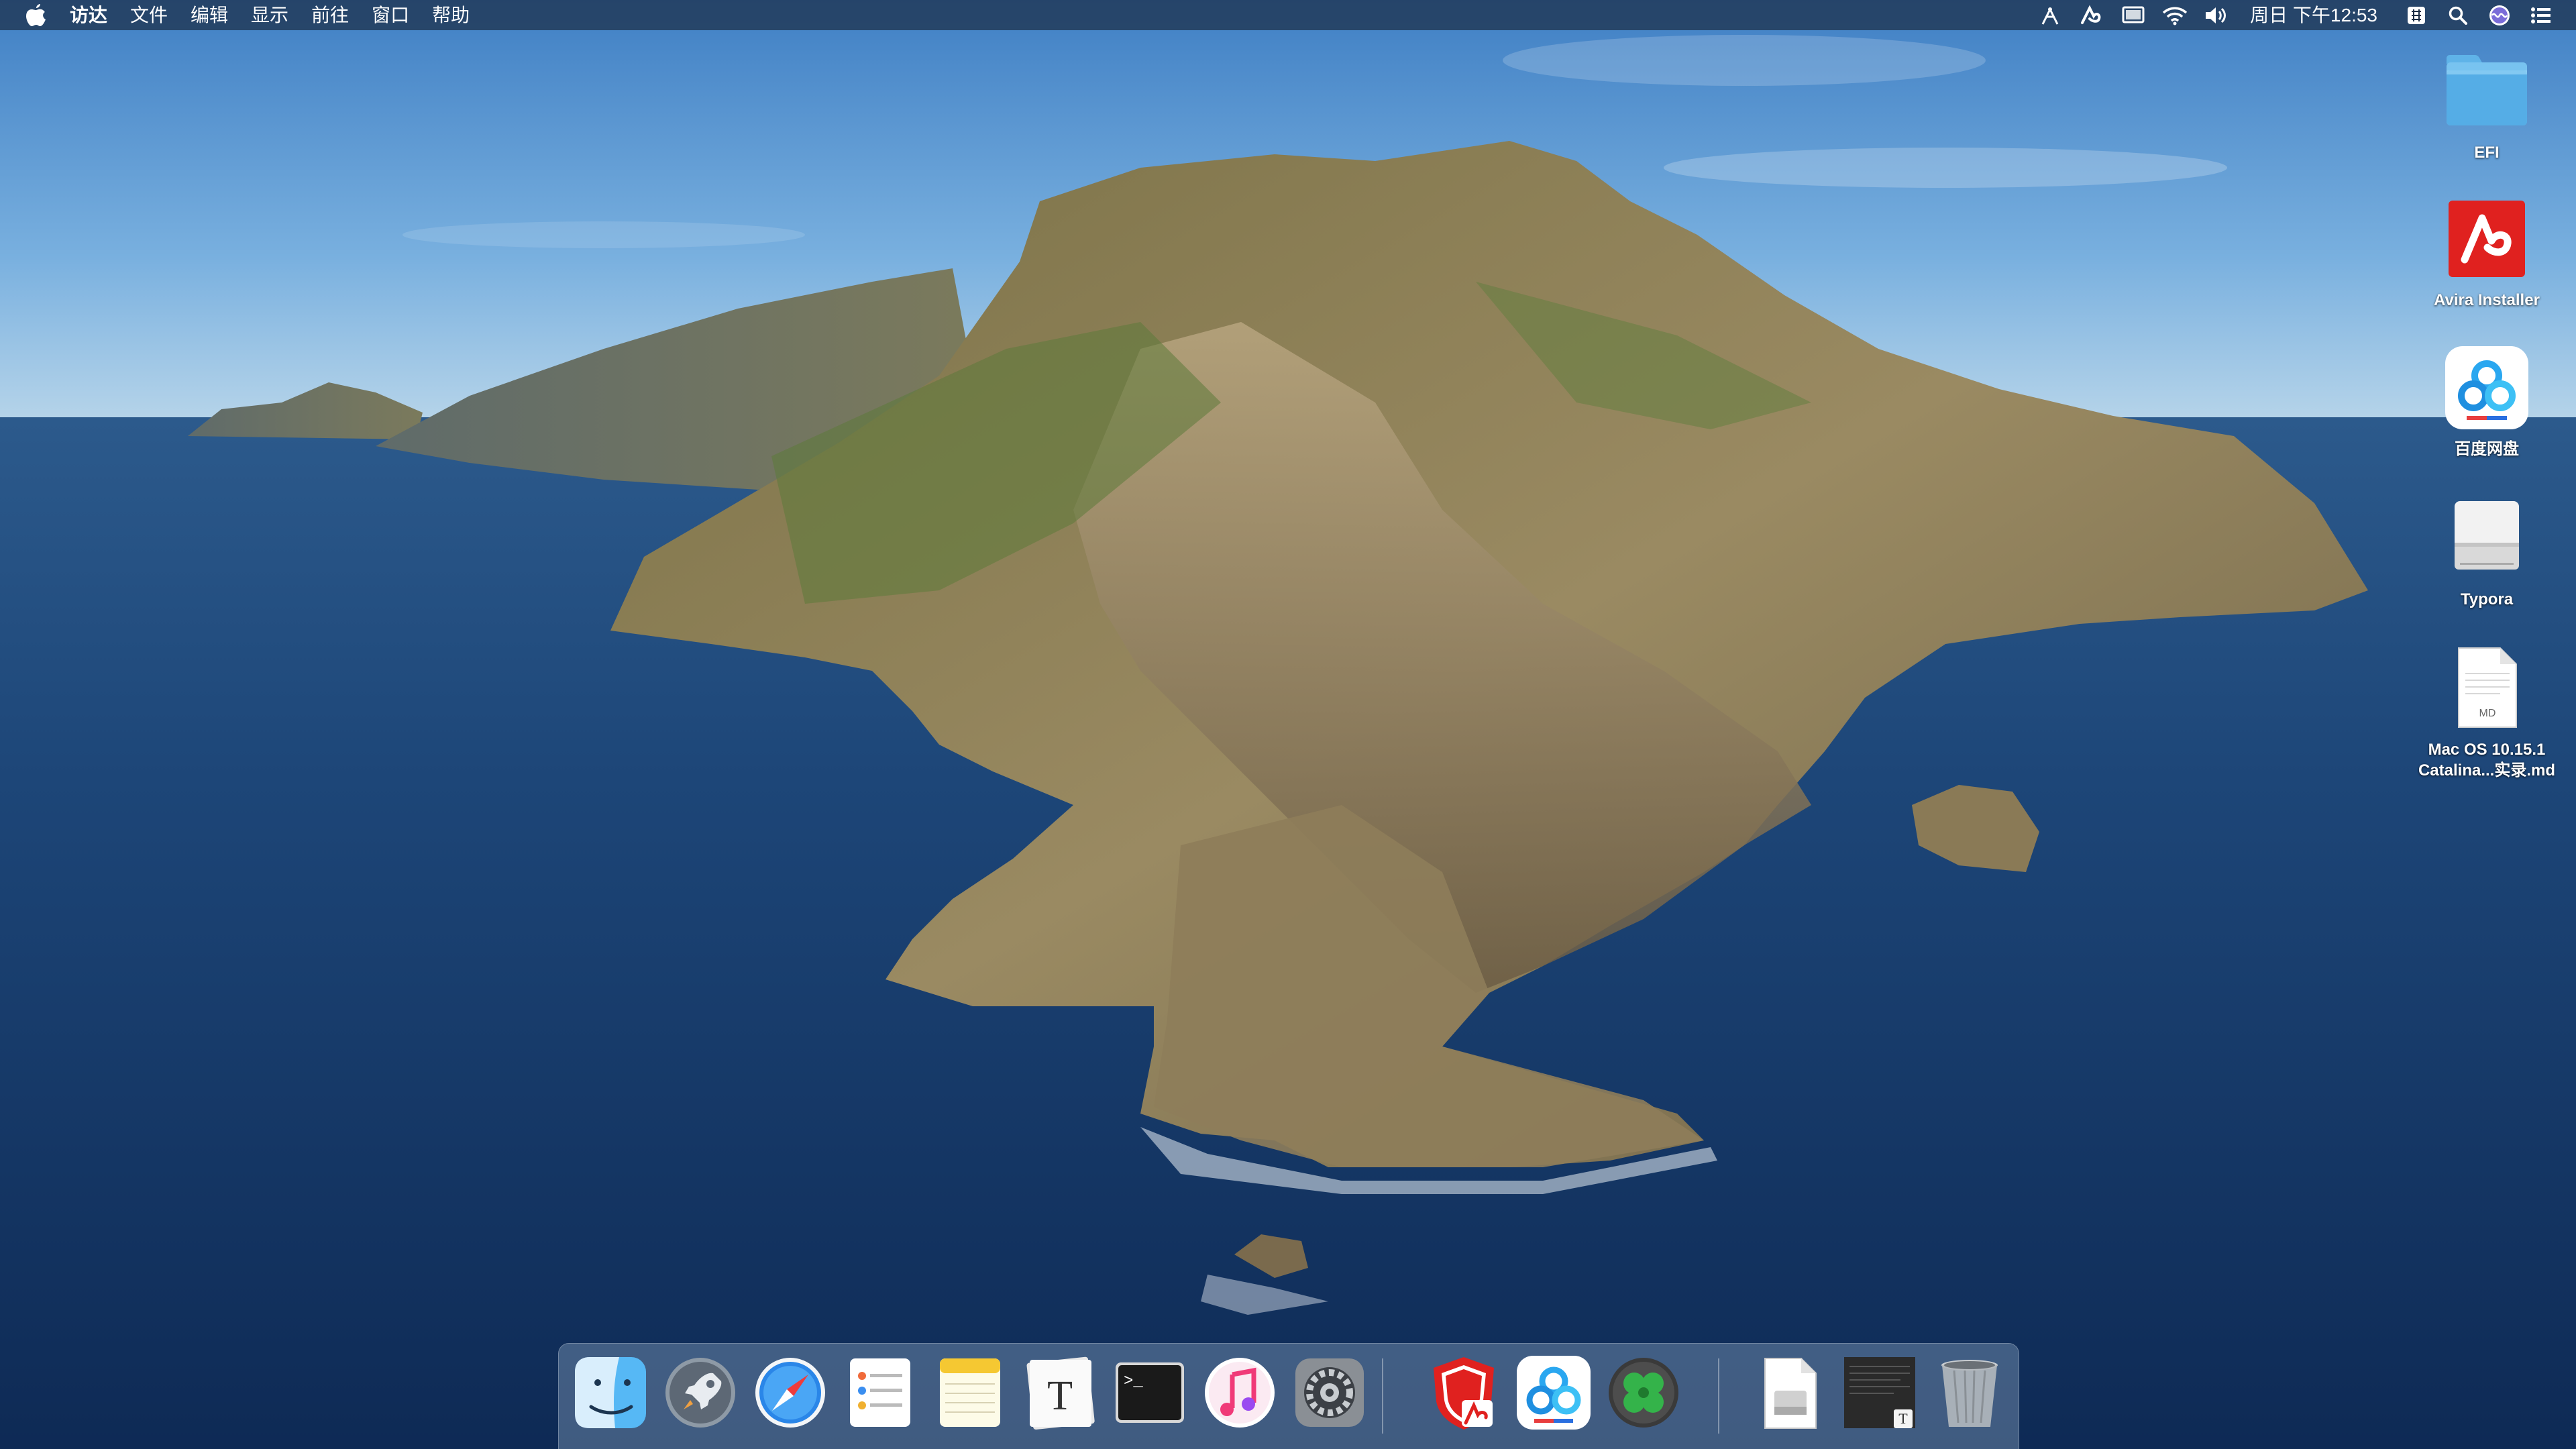  What do you see at coordinates (2487, 300) in the screenshot?
I see `desktop-icon-label: Avira Installer` at bounding box center [2487, 300].